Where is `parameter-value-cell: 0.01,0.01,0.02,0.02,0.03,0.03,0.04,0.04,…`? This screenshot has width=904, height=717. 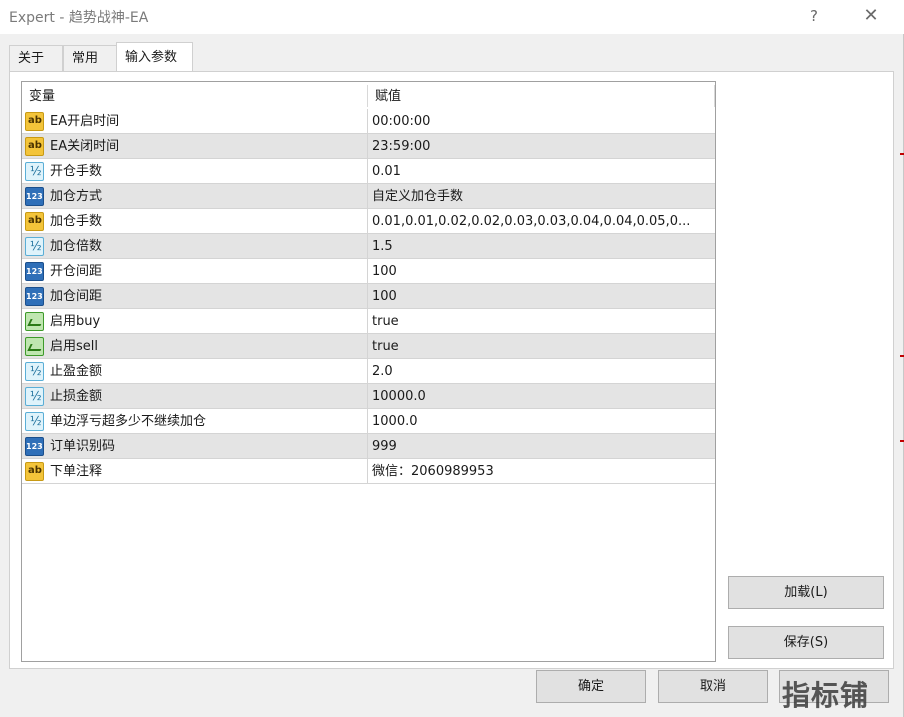 parameter-value-cell: 0.01,0.01,0.02,0.02,0.03,0.03,0.04,0.04,… is located at coordinates (541, 221).